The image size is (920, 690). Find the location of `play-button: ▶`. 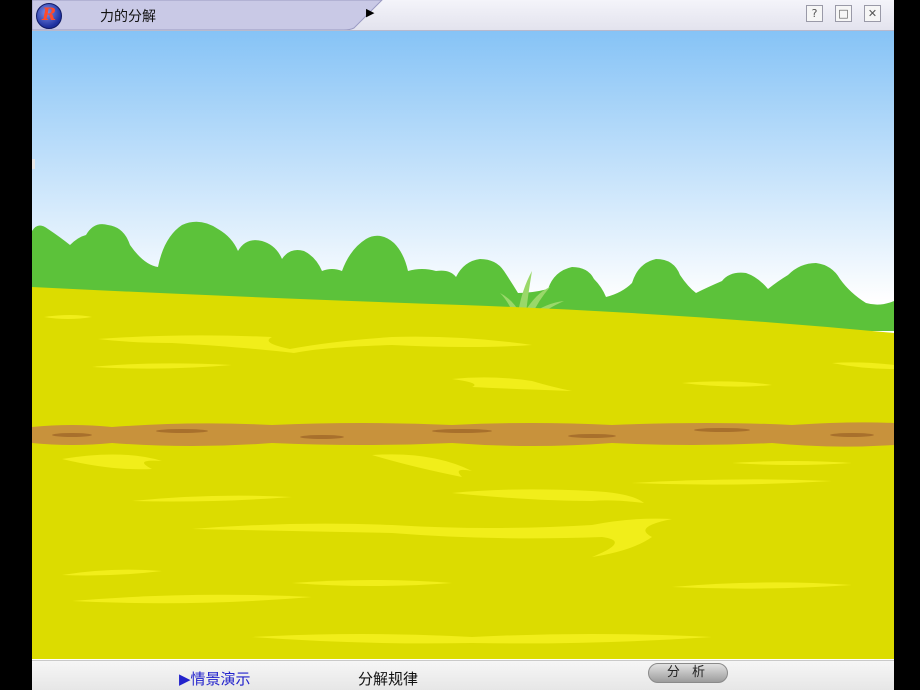

play-button: ▶ is located at coordinates (373, 15).